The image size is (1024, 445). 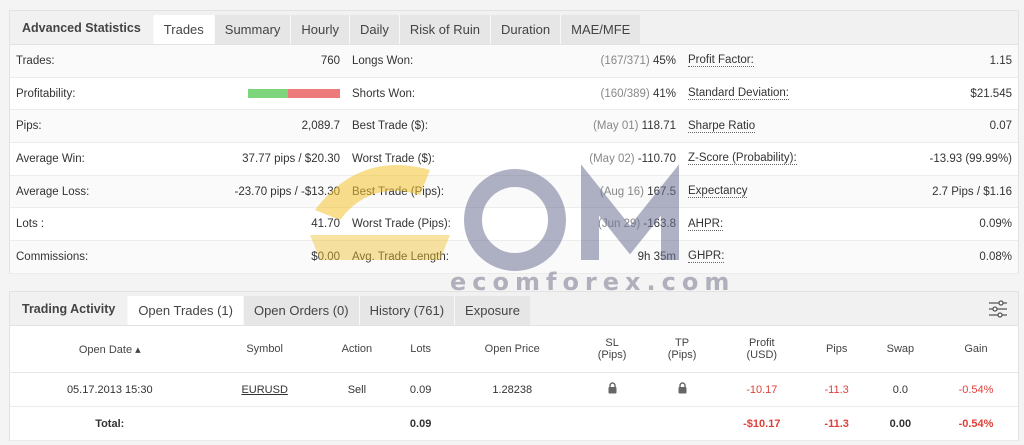 I want to click on stat-value-group: $0.00, so click(x=325, y=257).